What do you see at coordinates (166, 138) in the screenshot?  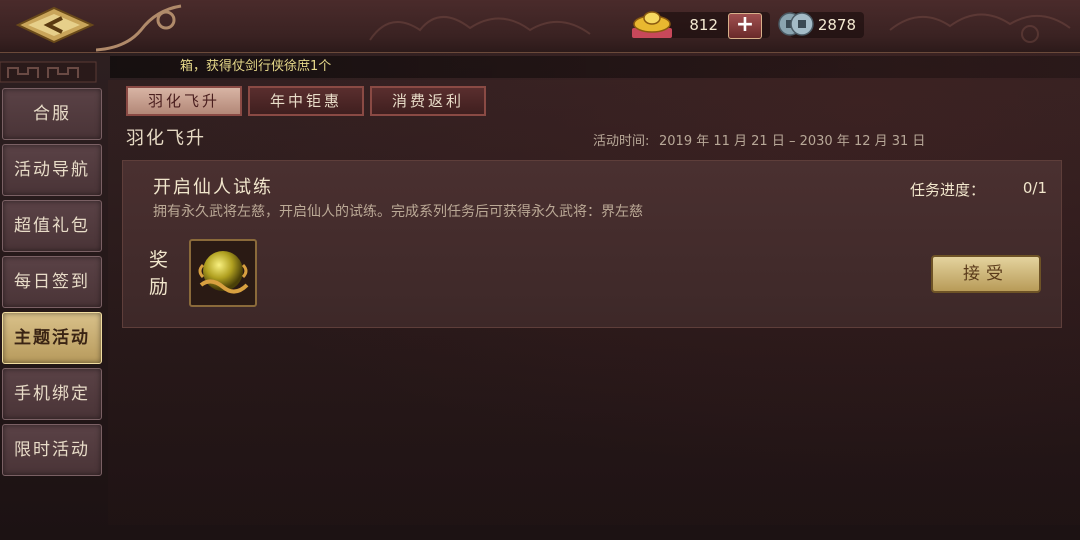 I see `section-title: 羽化飞升` at bounding box center [166, 138].